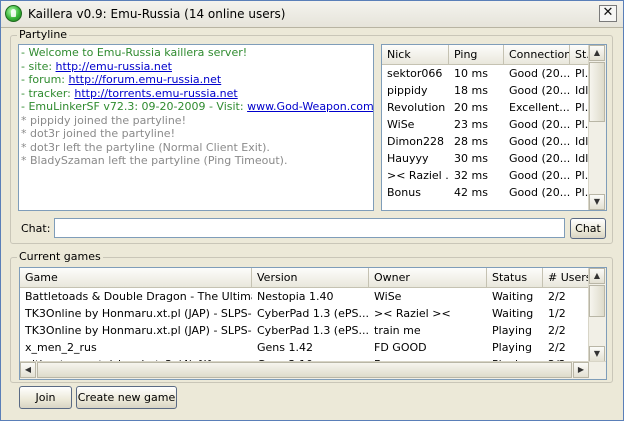 This screenshot has width=624, height=421. I want to click on horizontal-scroll-thumb, so click(304, 370).